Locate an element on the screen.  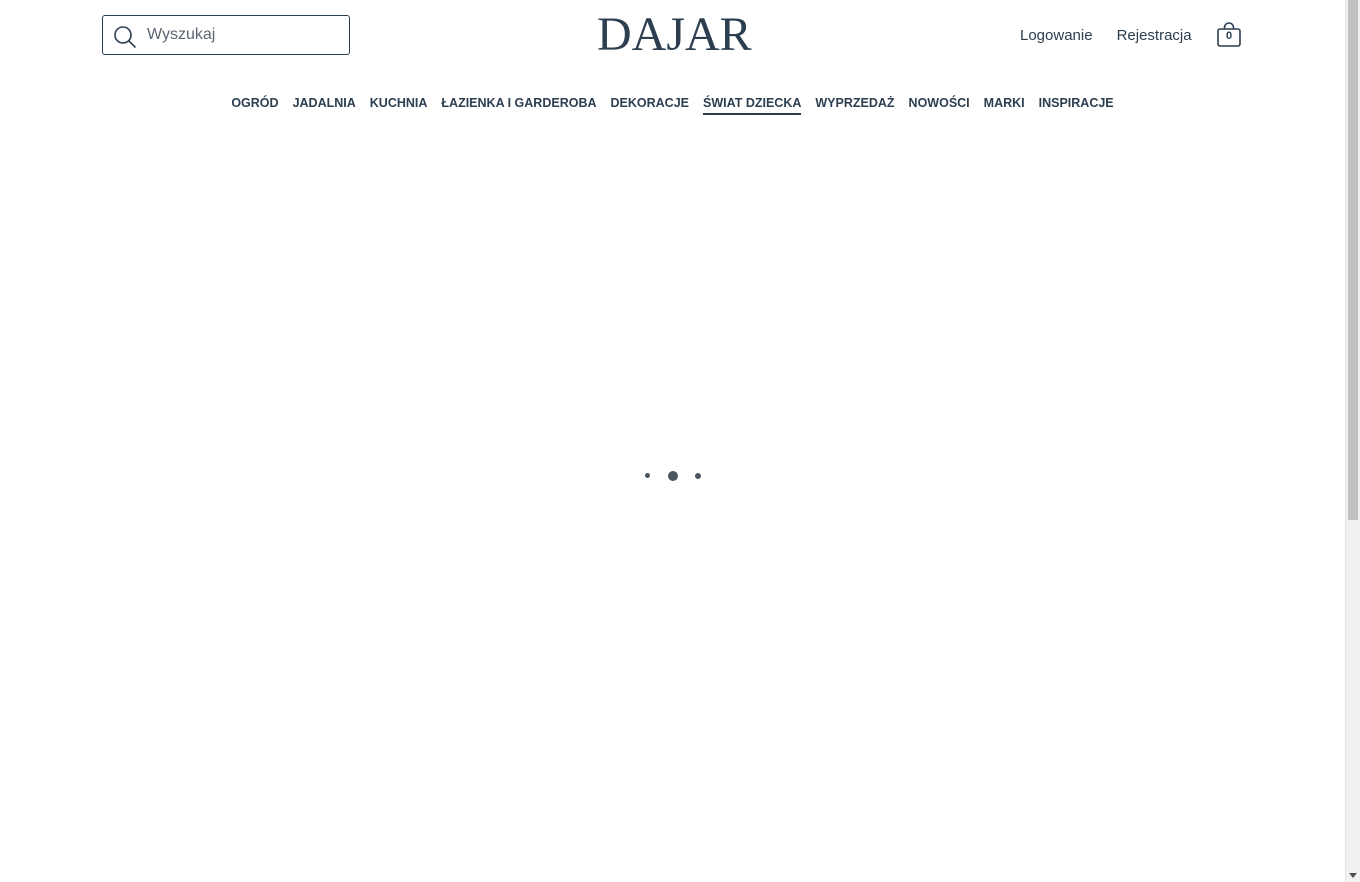
nav-item-ogrod: OGRÓD is located at coordinates (254, 104).